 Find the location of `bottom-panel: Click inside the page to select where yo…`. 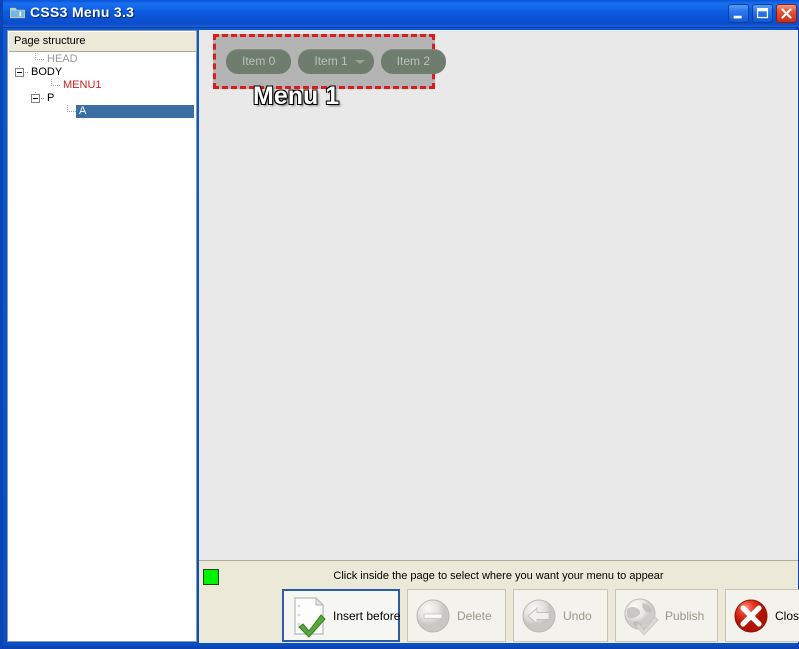

bottom-panel: Click inside the page to select where yo… is located at coordinates (499, 601).